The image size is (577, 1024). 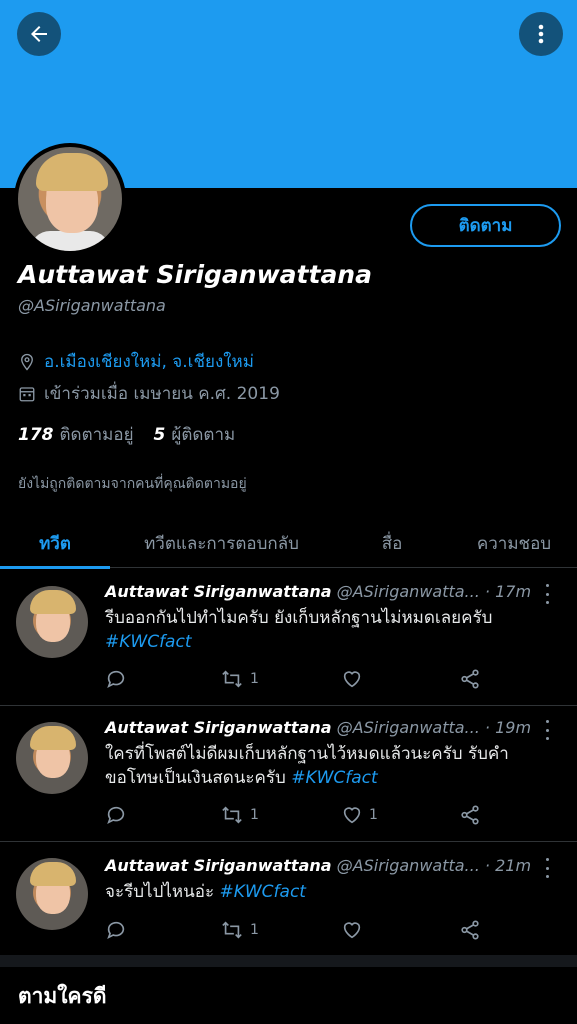 I want to click on followed-by-note: ยังไม่ถูกติดตามจากคนที่คุณติดตามอยู่, so click(x=132, y=484).